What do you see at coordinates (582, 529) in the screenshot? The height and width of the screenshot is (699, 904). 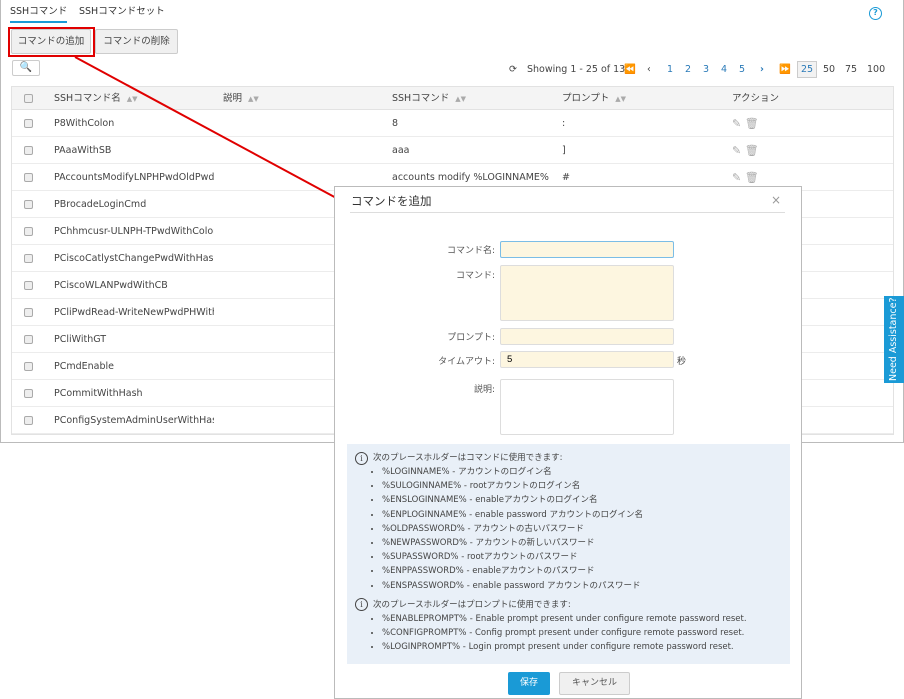 I see `placeholder-item: %OLDPASSWORD% - アカウントの古いパスワード` at bounding box center [582, 529].